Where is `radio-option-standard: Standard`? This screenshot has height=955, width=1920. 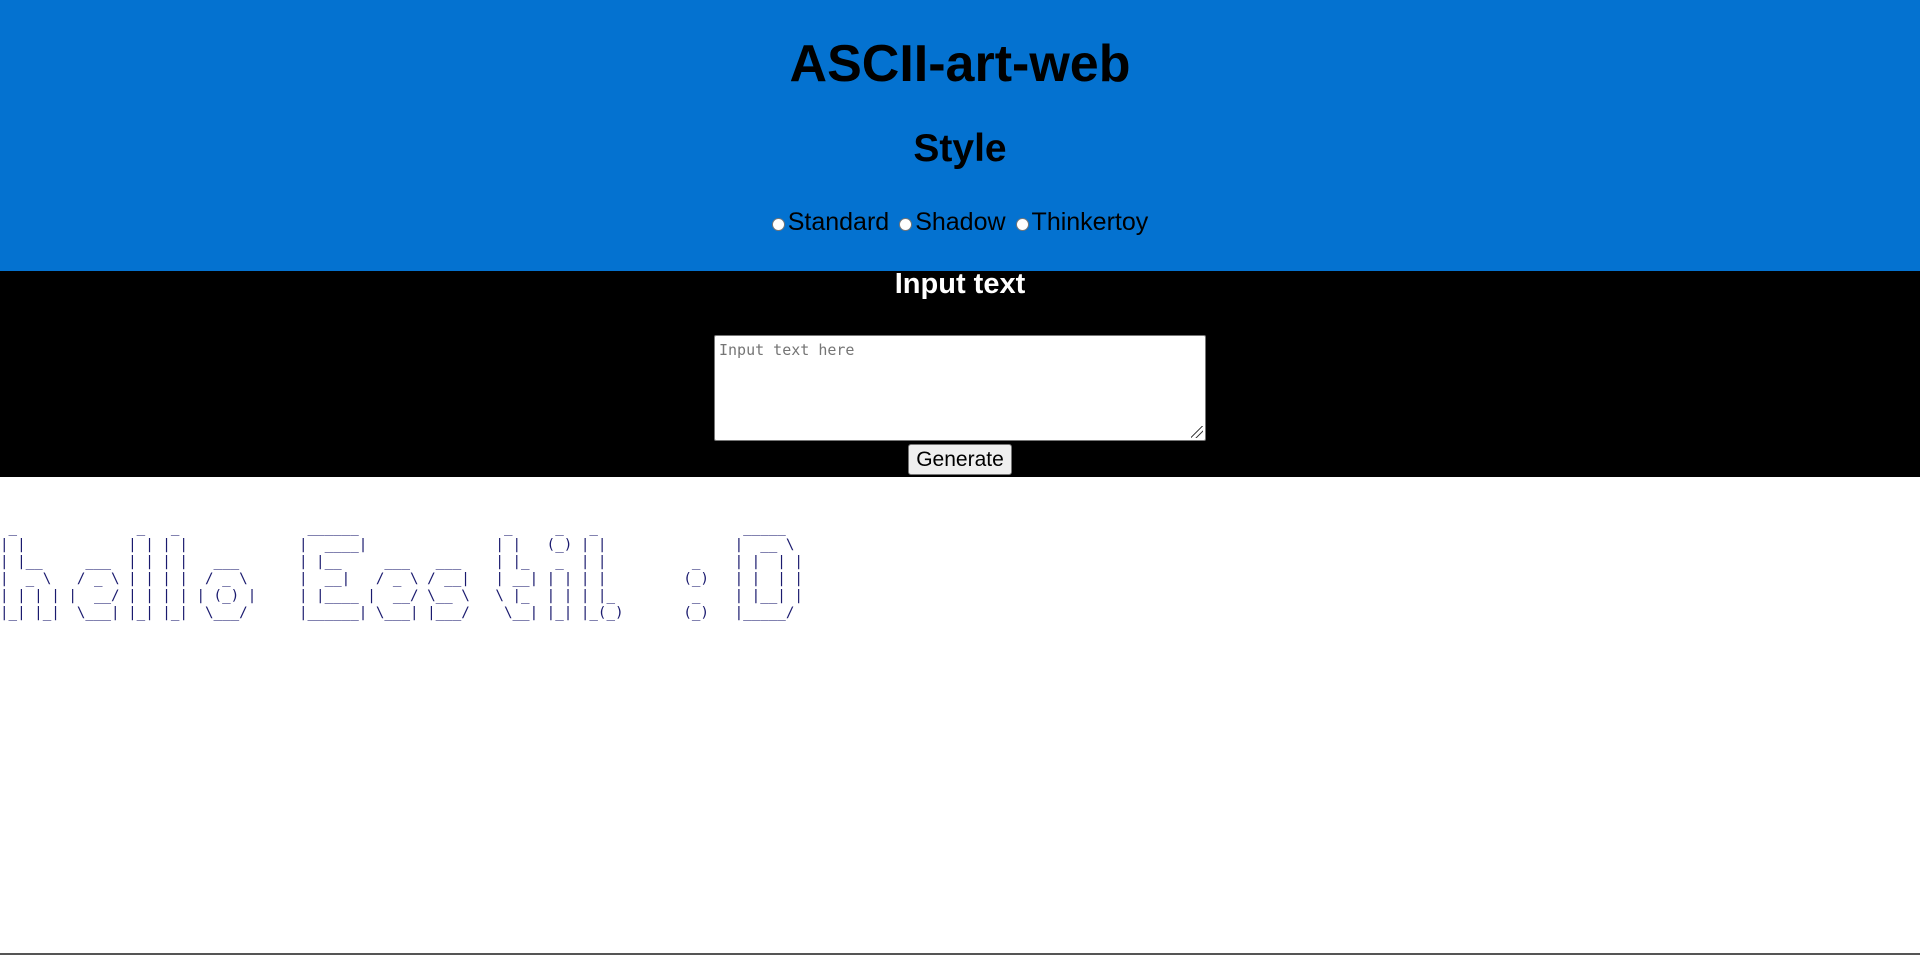 radio-option-standard: Standard is located at coordinates (830, 222).